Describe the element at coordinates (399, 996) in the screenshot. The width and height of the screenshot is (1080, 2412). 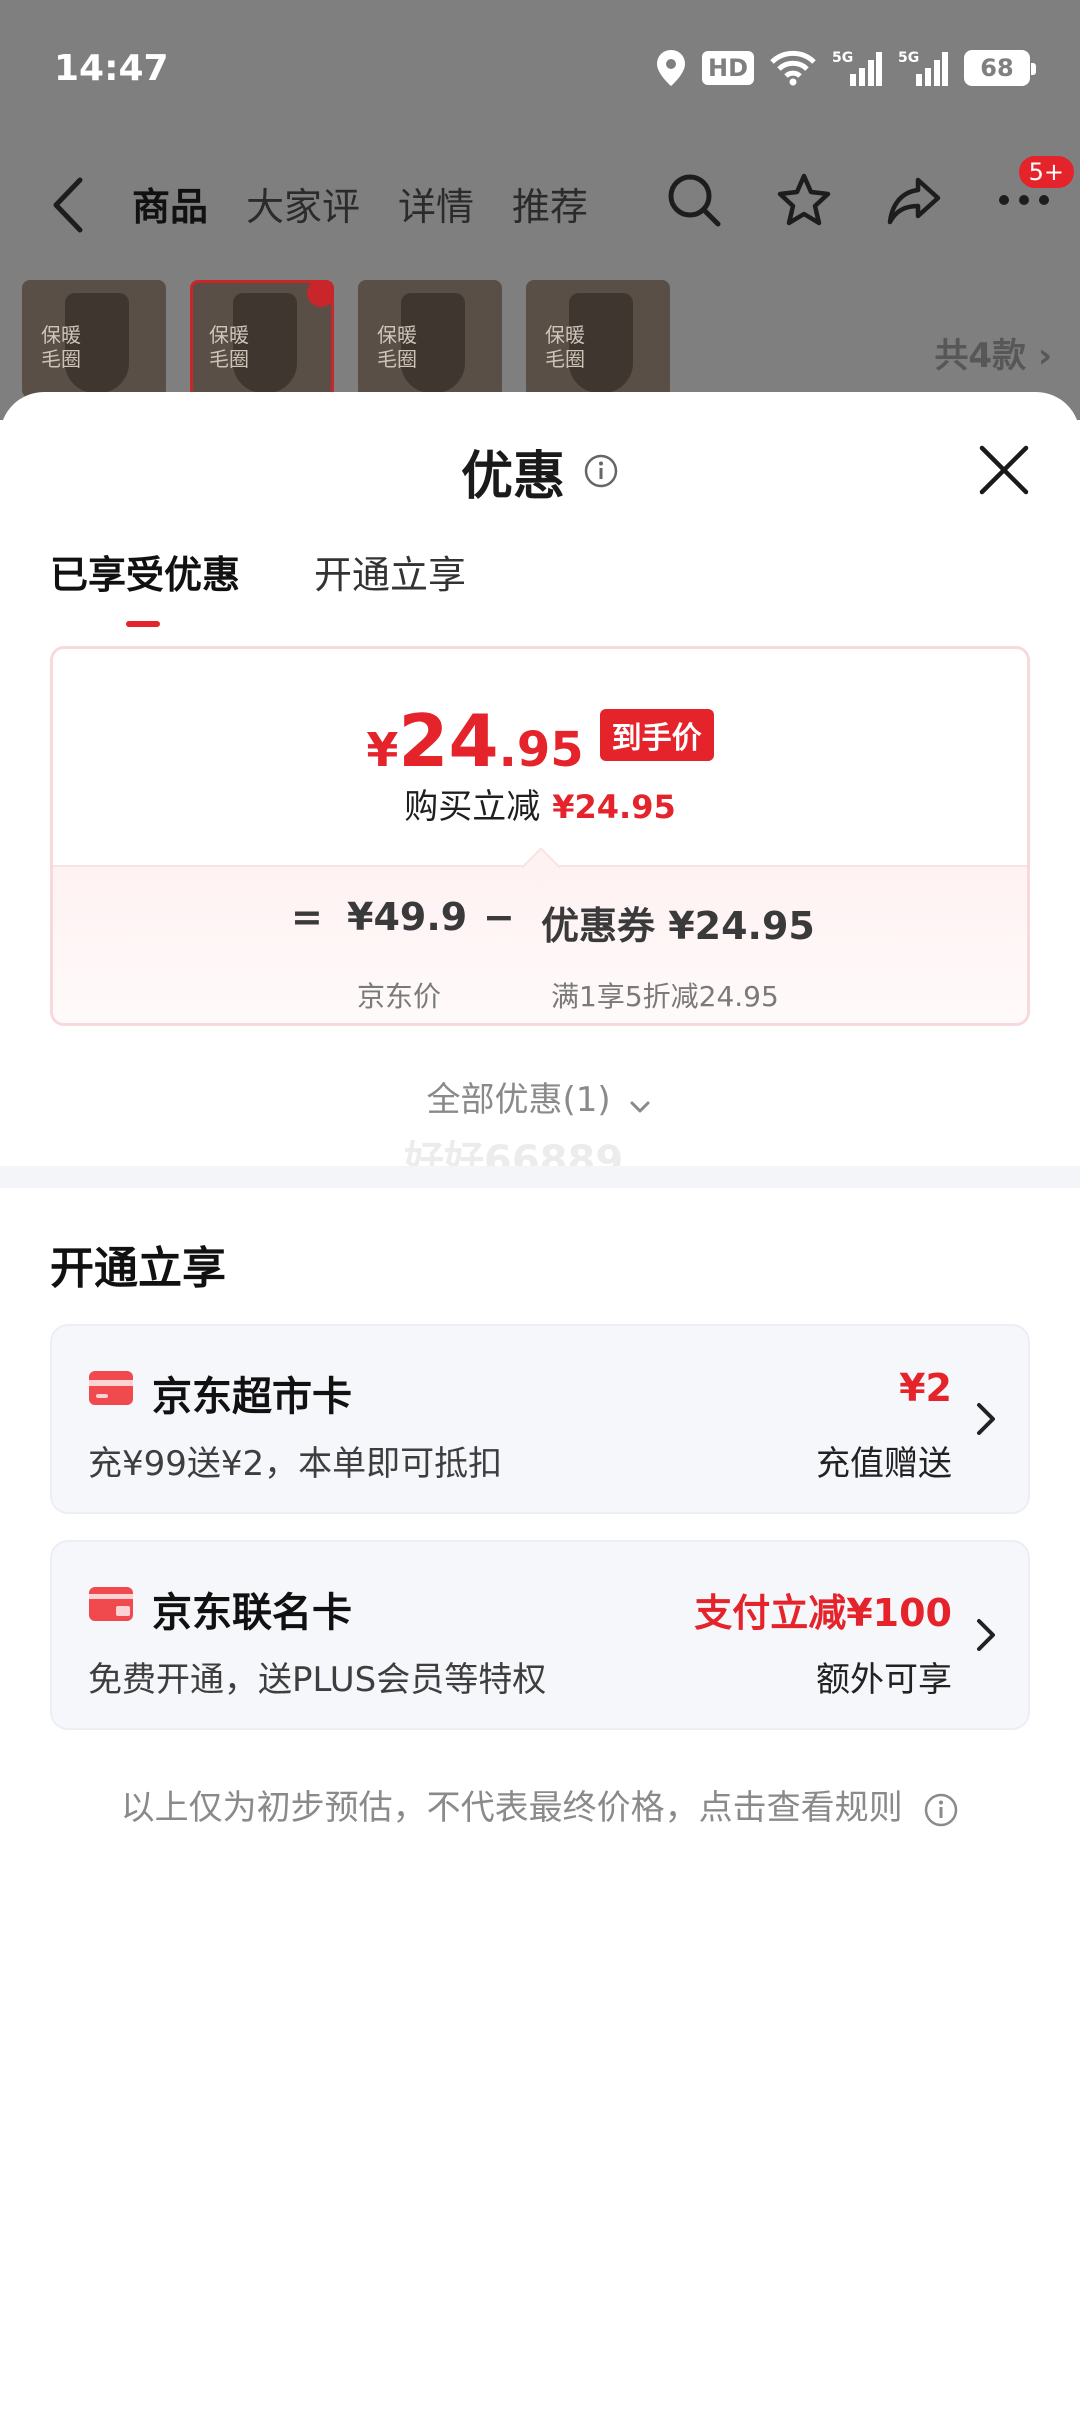
I see `base-price-label: 京东价` at that location.